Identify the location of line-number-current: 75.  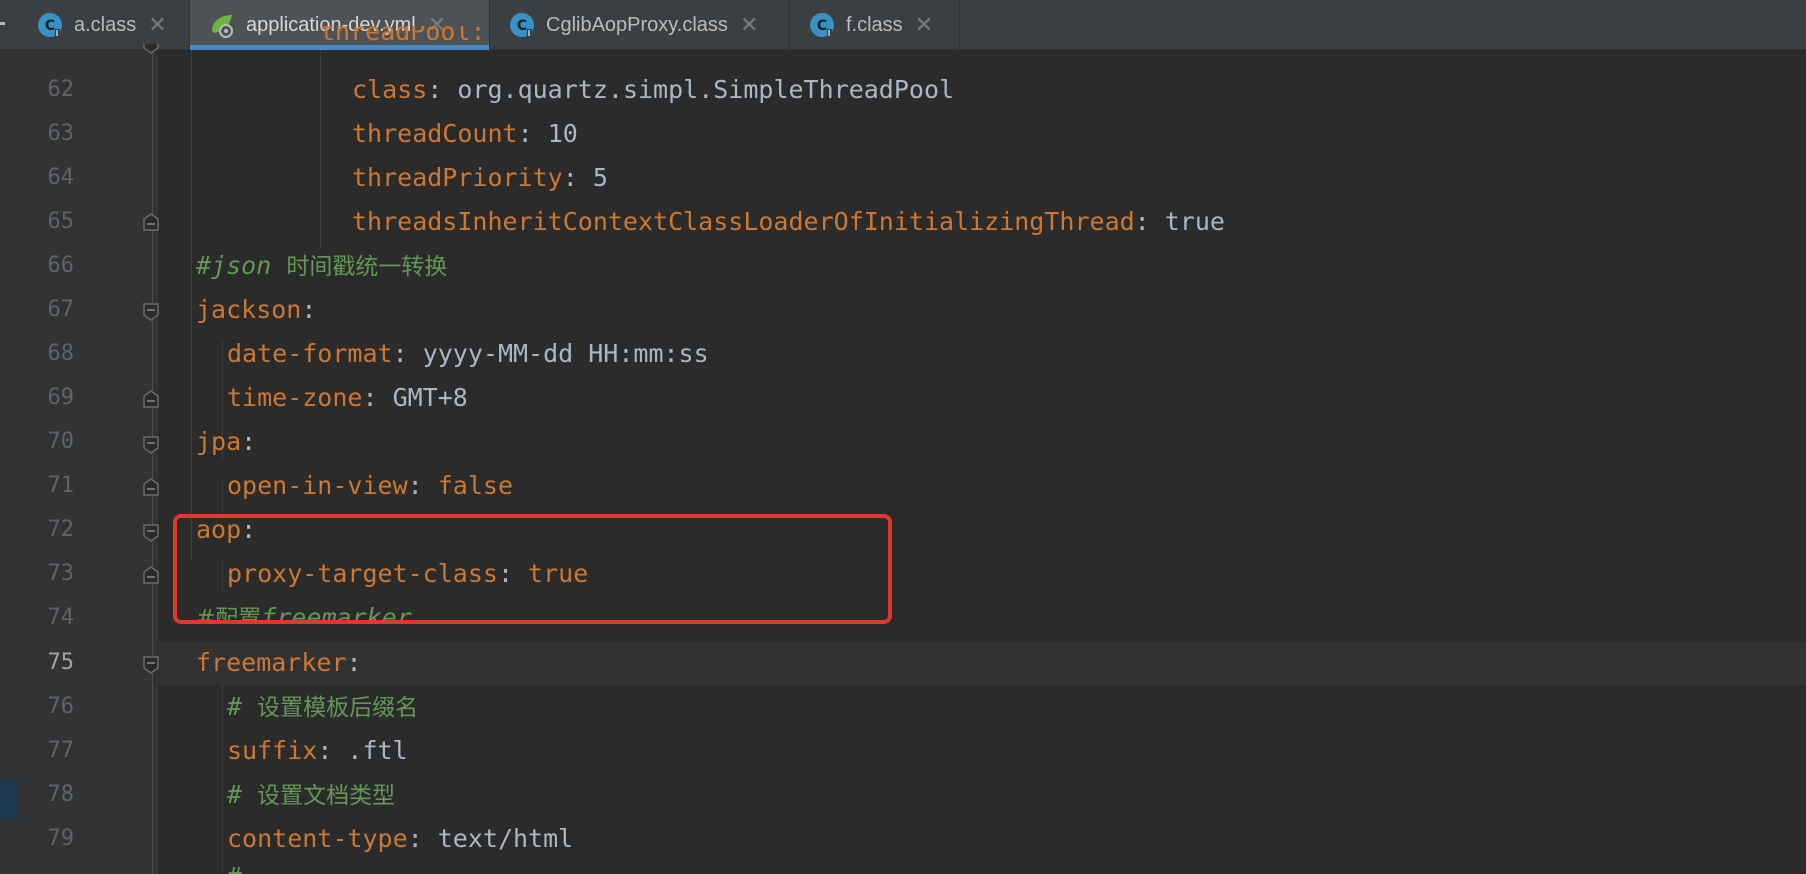
(61, 662).